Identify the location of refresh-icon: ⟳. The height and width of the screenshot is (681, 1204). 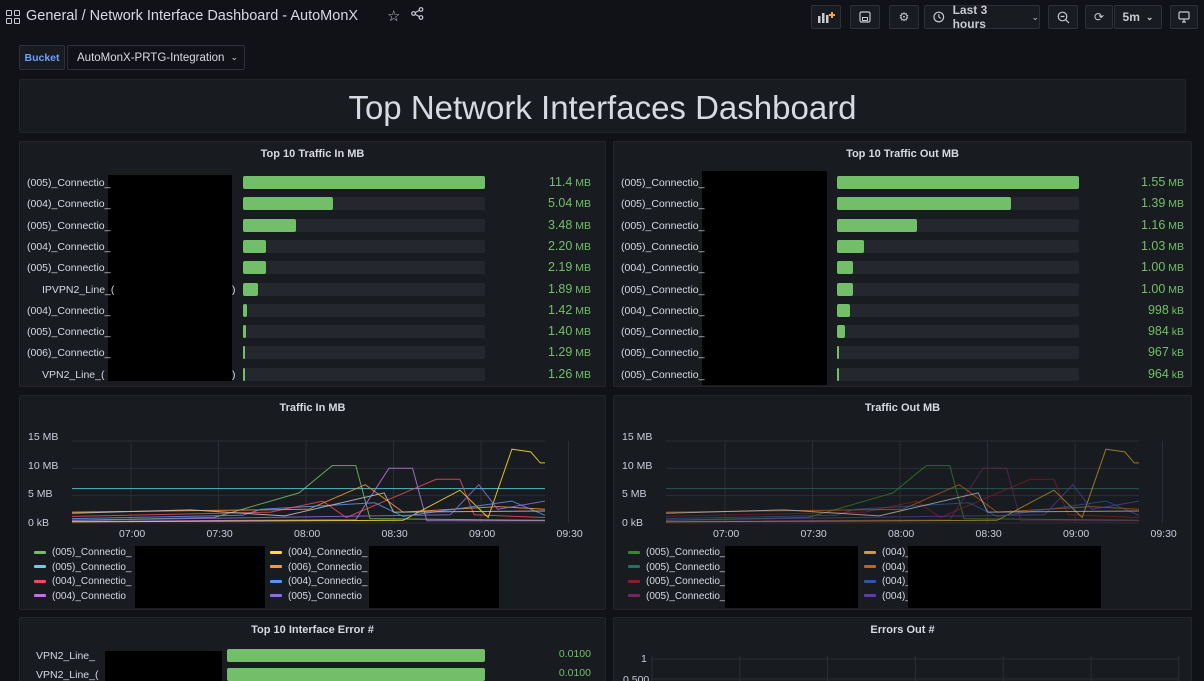
(1099, 17).